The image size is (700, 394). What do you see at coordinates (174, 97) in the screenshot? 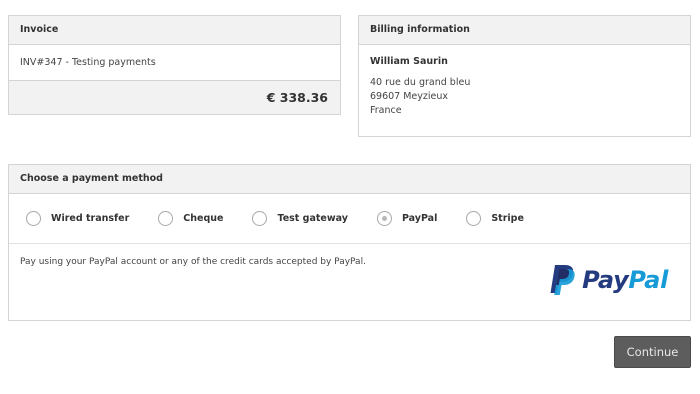
I see `invoice-total: € 338.36` at bounding box center [174, 97].